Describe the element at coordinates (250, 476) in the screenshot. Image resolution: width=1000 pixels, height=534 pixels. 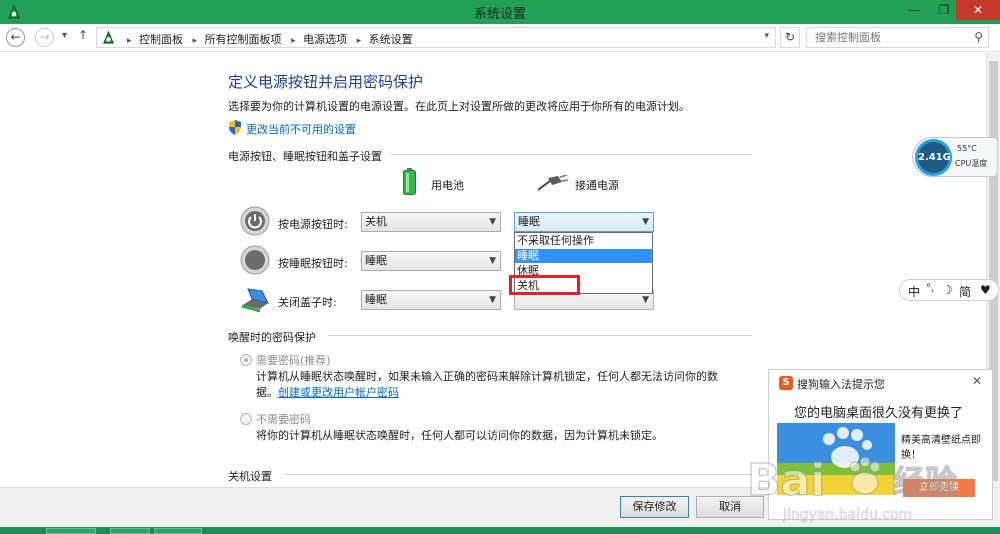
I see `section-title: 关机设置` at that location.